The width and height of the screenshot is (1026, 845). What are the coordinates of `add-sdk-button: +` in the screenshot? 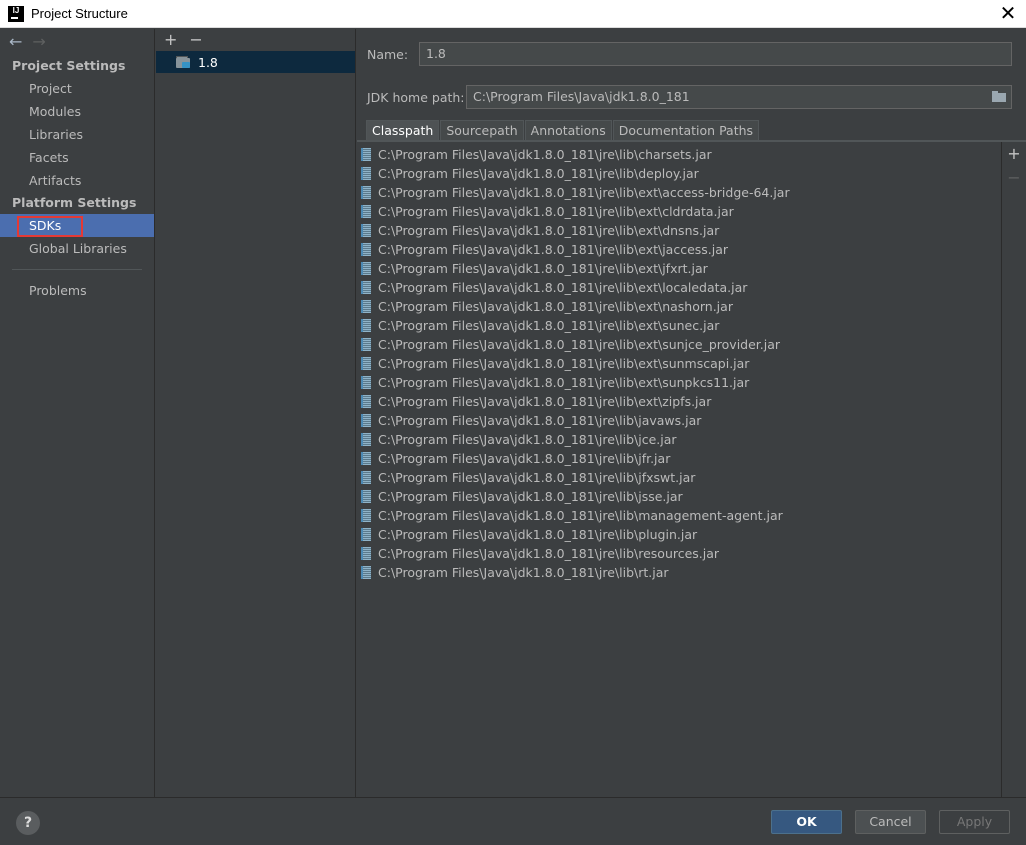 It's located at (170, 40).